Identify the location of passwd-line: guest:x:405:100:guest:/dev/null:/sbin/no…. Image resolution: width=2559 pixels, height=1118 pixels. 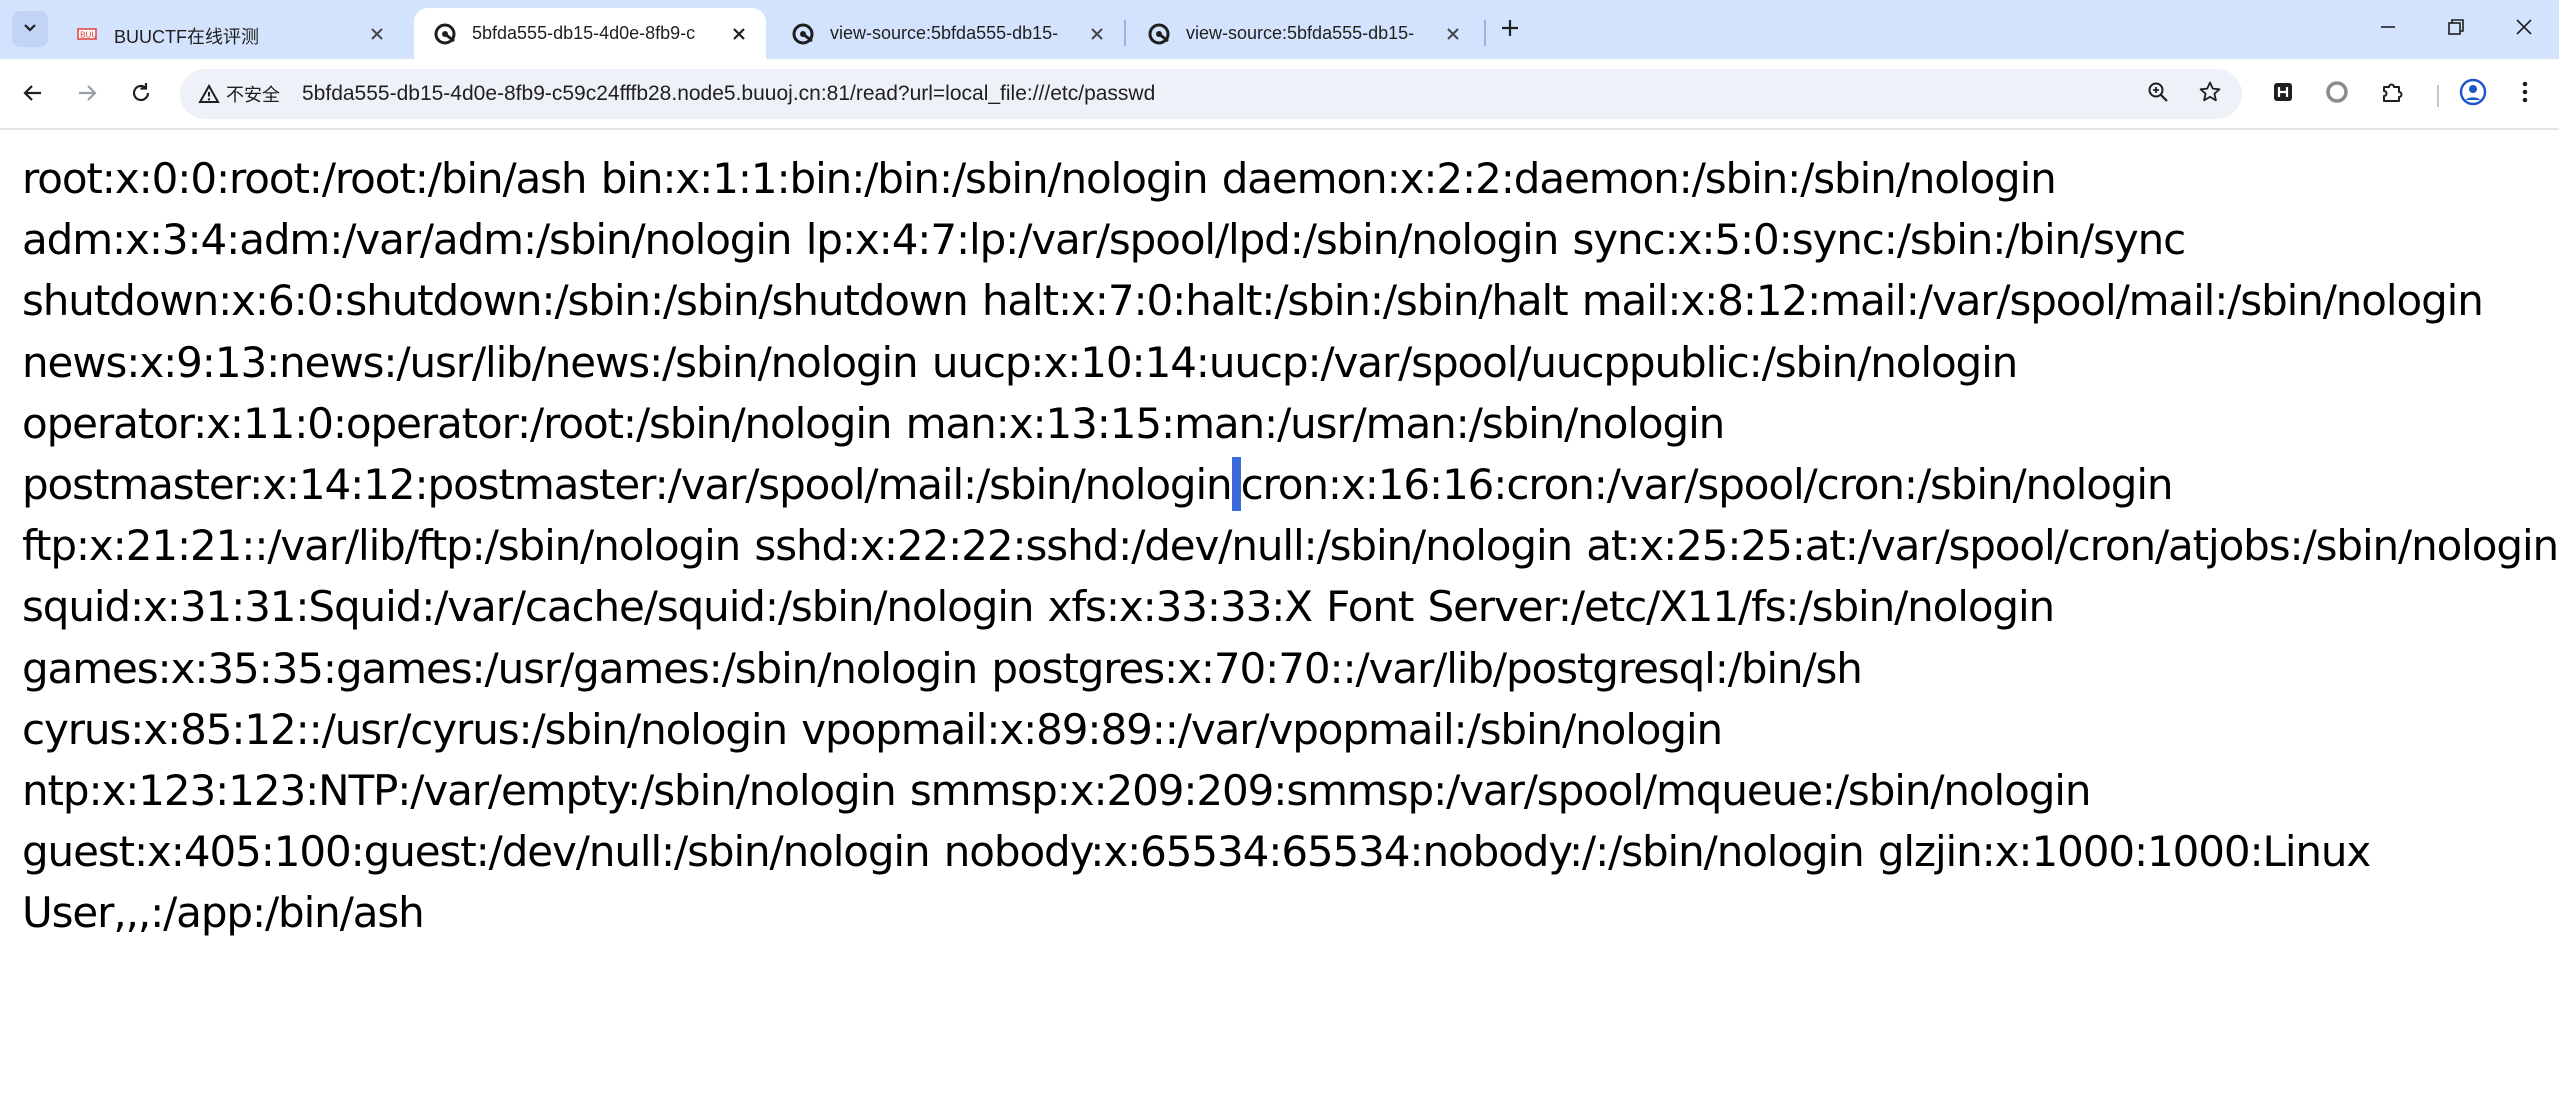
(1196, 852).